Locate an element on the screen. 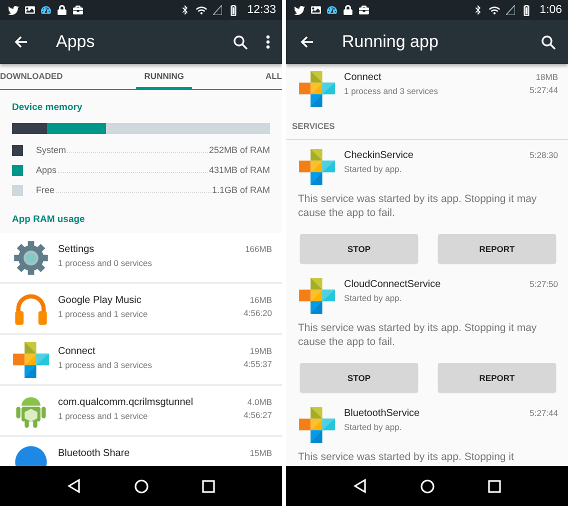 This screenshot has width=568, height=506. tab: RUNNING is located at coordinates (164, 76).